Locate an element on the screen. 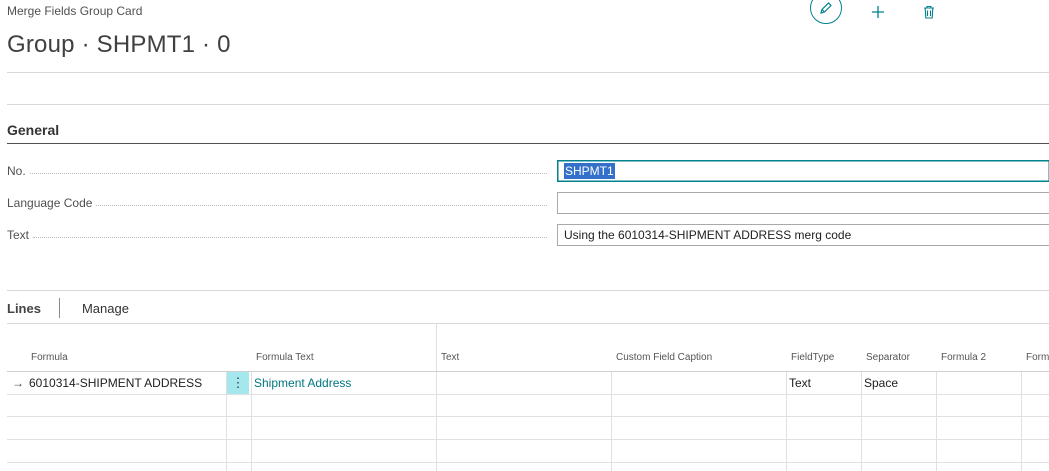  pencil-icon is located at coordinates (826, 8).